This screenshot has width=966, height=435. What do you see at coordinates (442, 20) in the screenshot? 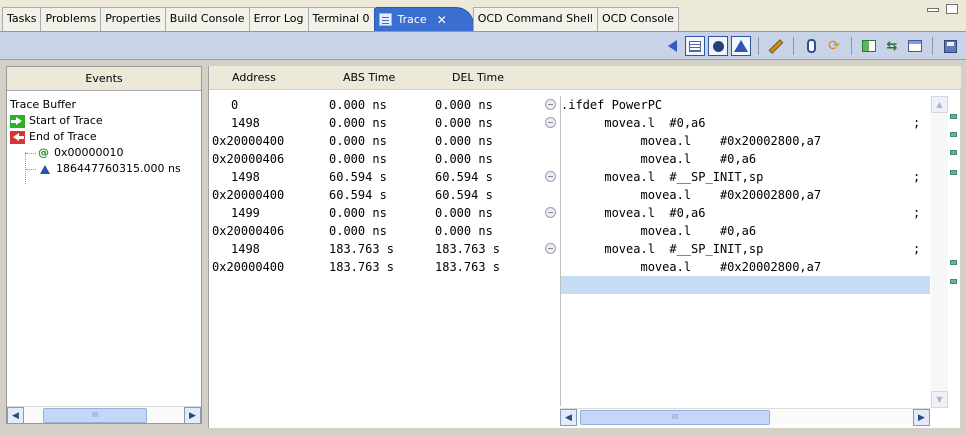
I see `close-icon: ✕` at bounding box center [442, 20].